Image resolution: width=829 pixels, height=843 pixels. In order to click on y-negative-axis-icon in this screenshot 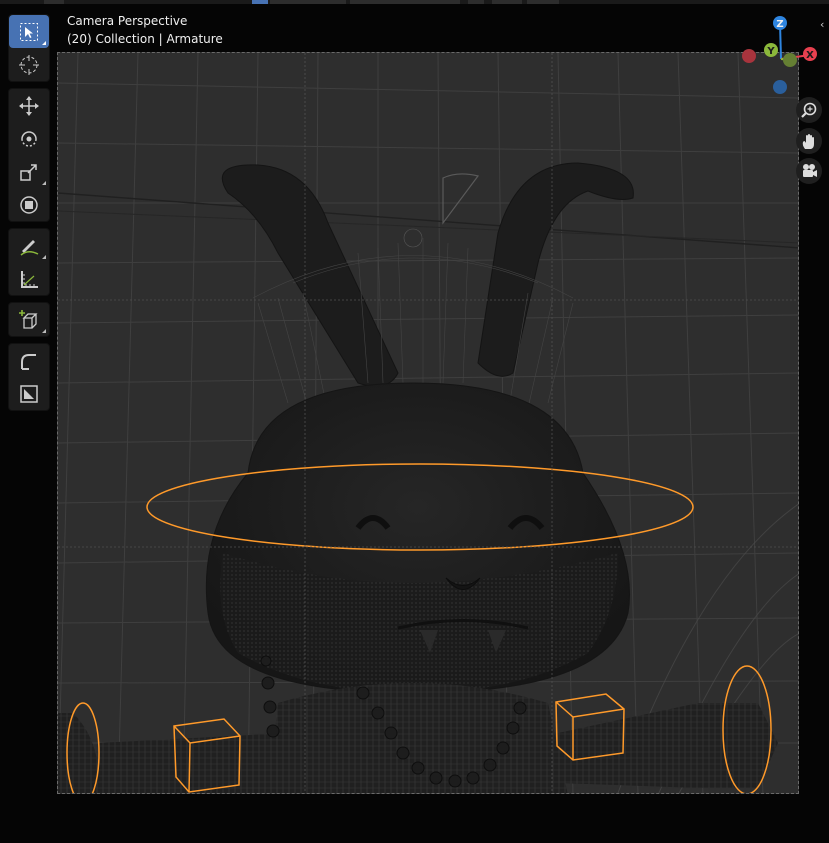, I will do `click(790, 60)`.